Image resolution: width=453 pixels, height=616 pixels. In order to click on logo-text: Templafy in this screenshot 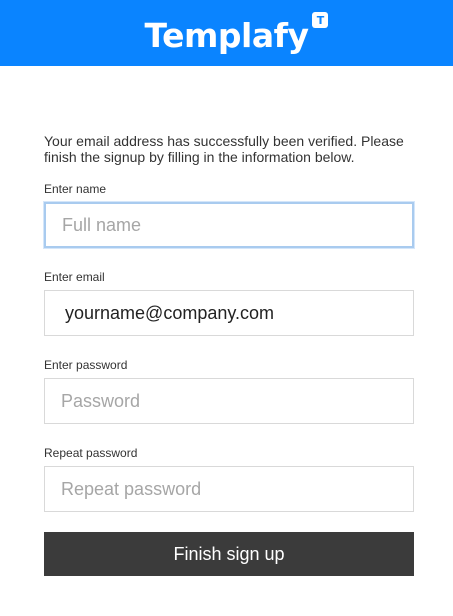, I will do `click(226, 35)`.